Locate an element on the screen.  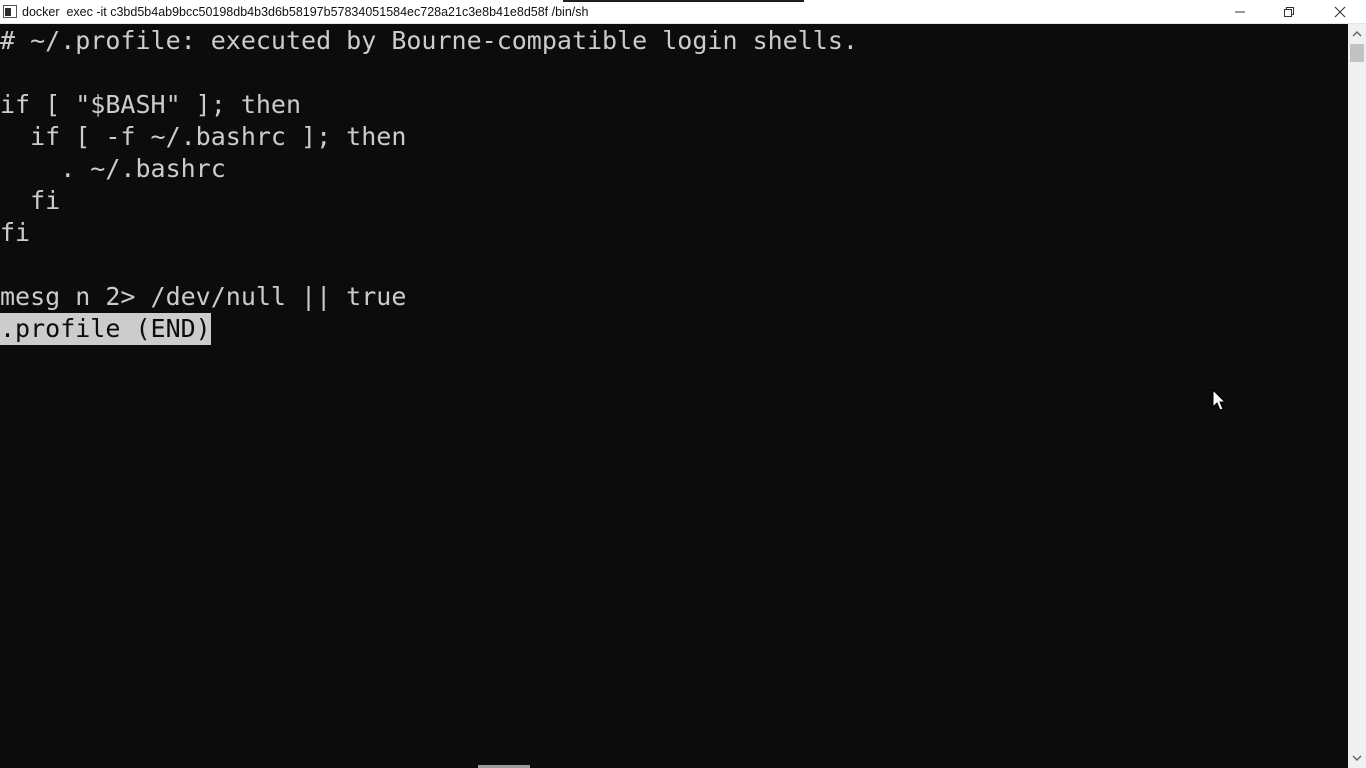
scroll-down-icon is located at coordinates (1357, 758).